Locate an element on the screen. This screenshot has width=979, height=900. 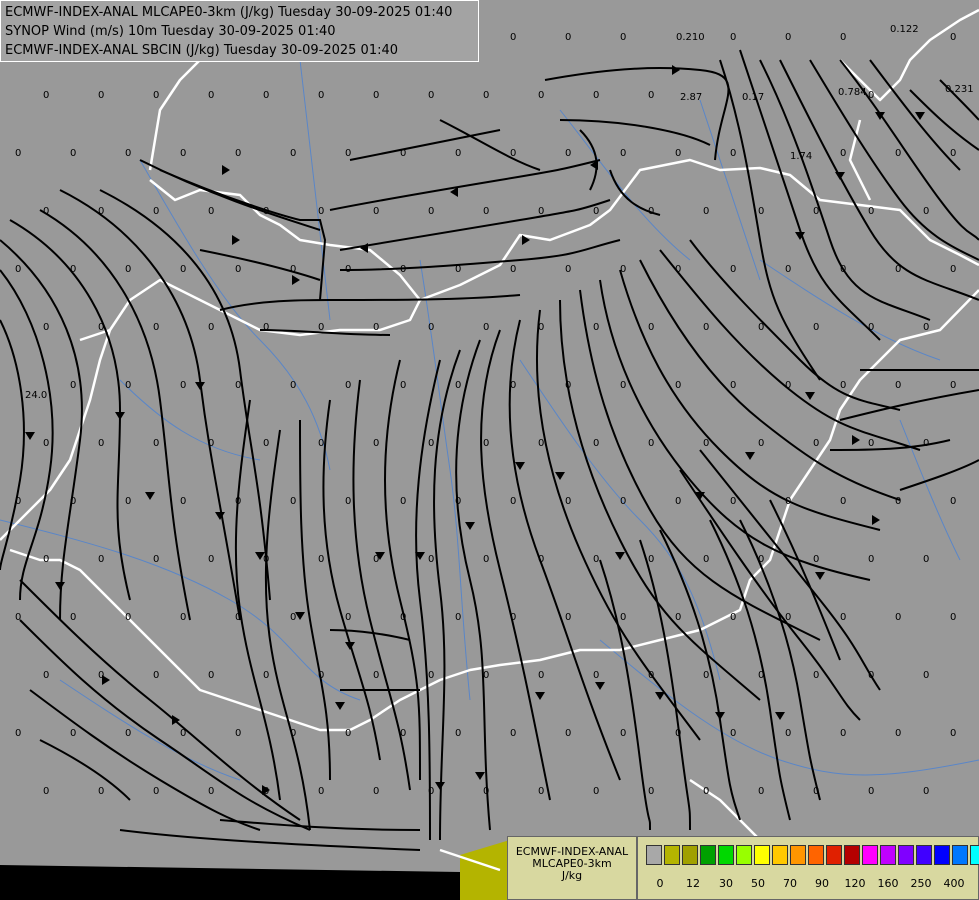
station-value-special: 24.0 is located at coordinates (36, 395).